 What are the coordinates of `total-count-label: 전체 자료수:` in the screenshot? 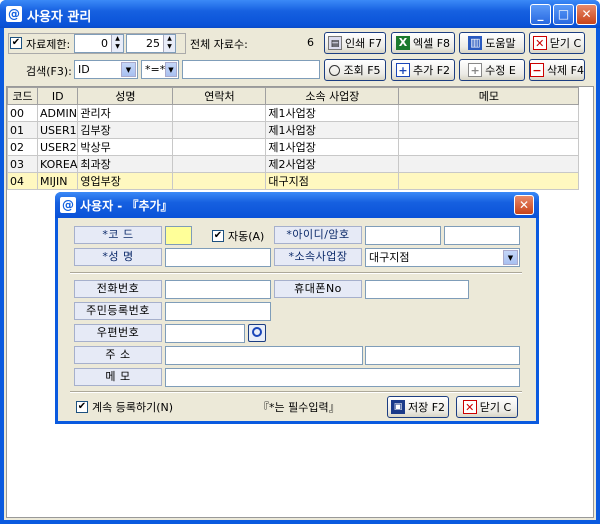 It's located at (219, 44).